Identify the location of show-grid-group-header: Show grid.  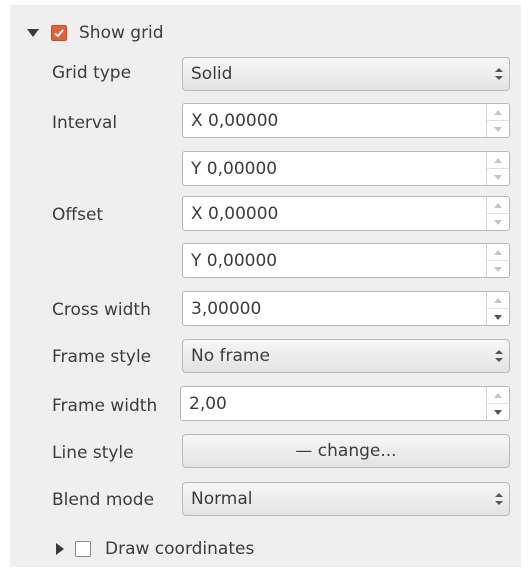
(95, 33).